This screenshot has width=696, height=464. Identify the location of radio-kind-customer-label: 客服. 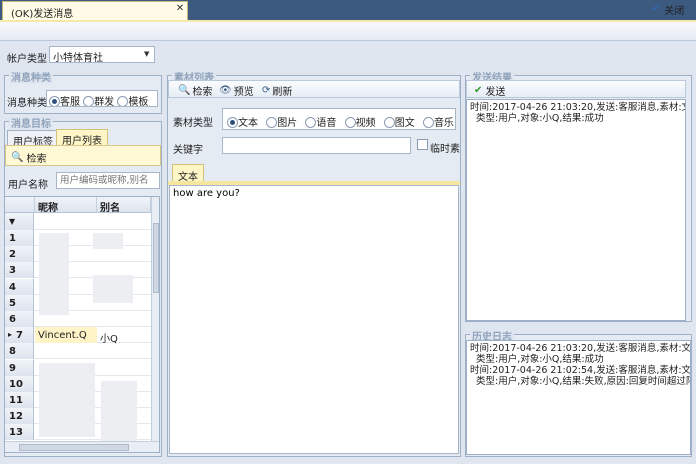
(70, 102).